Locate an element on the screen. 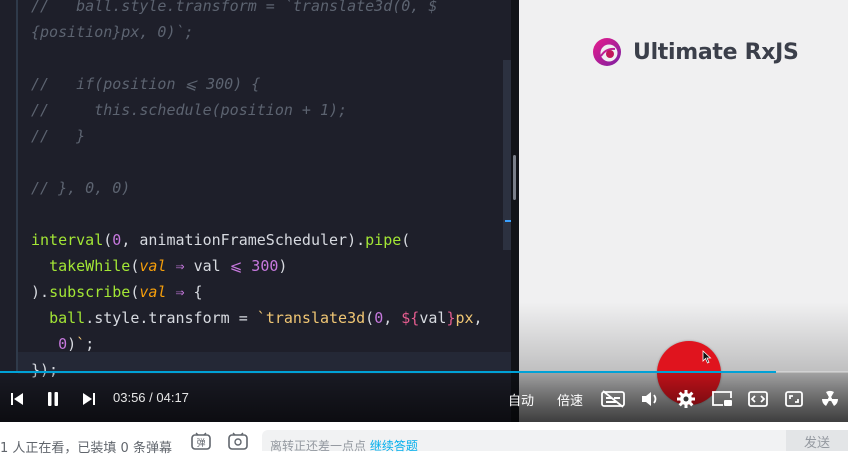  pause-icon is located at coordinates (53, 399).